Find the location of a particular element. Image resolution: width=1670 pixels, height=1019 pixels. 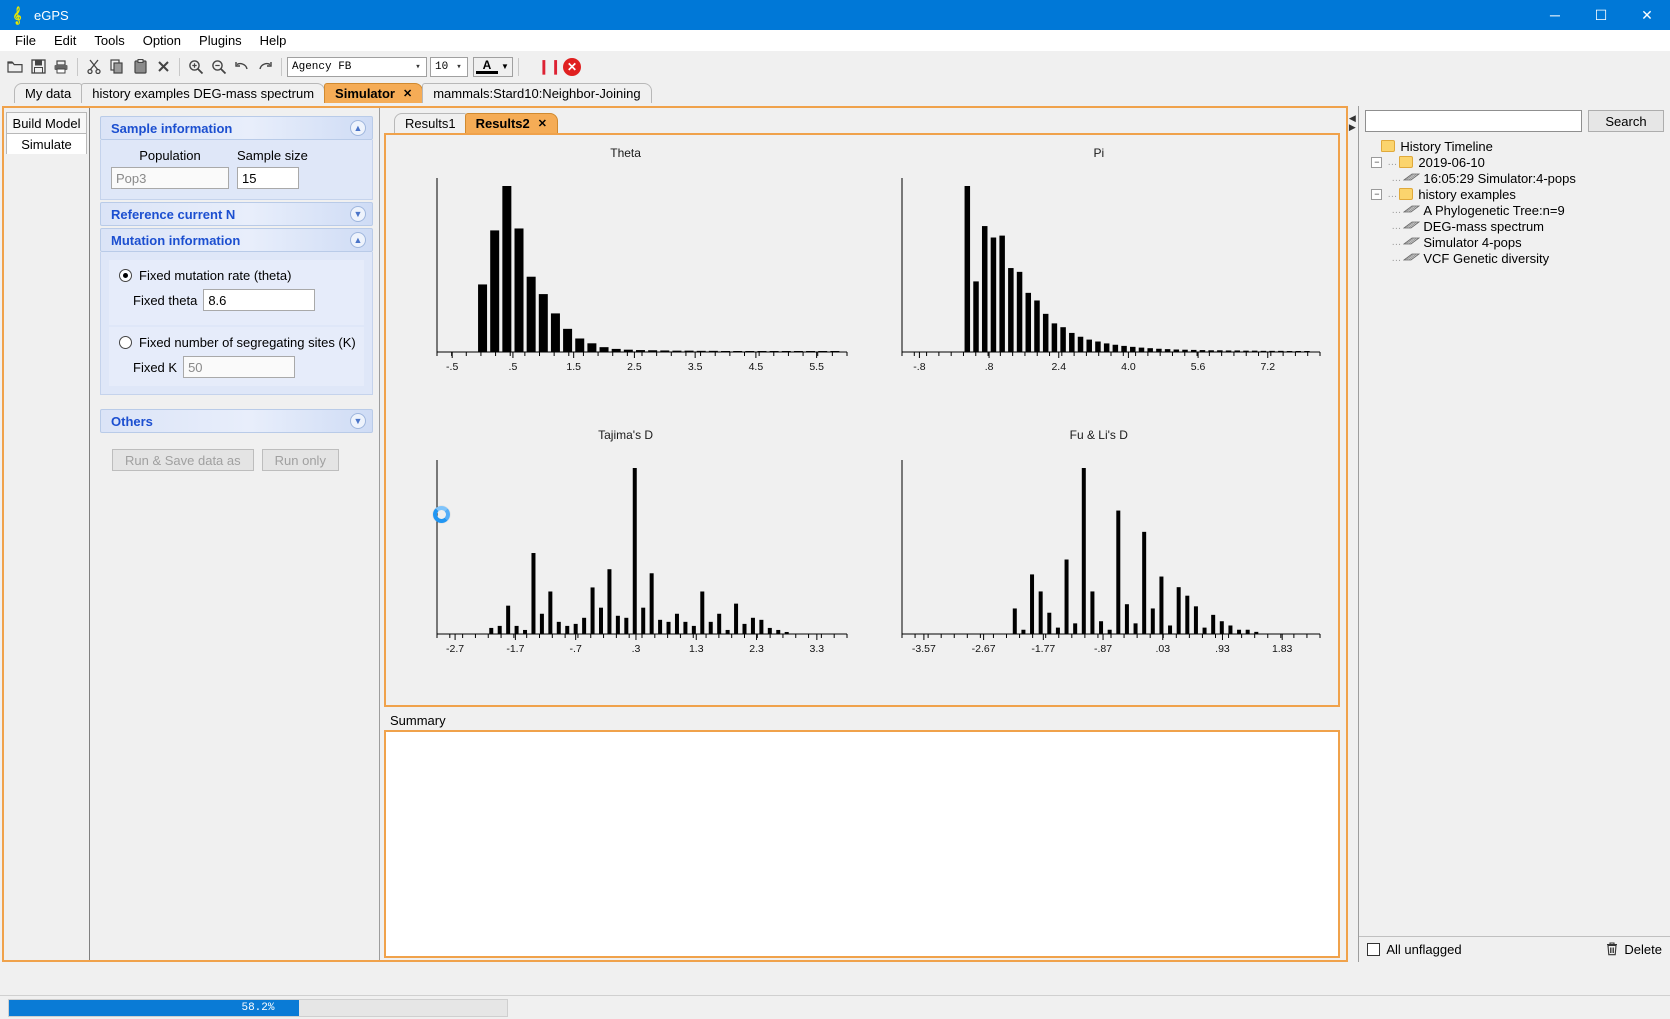

cut-icon is located at coordinates (94, 67).